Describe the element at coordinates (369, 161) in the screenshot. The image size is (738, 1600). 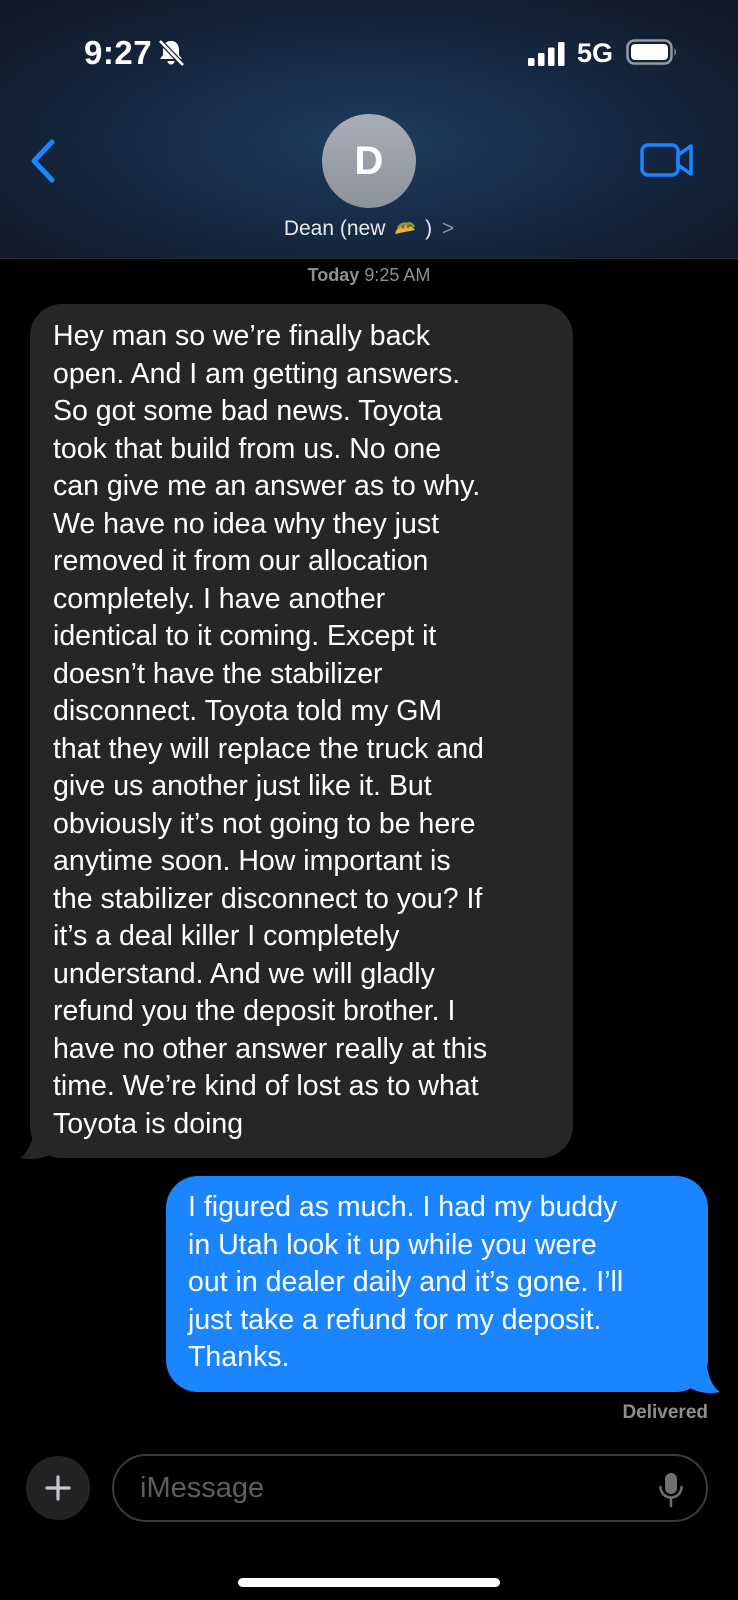
I see `avatar: D` at that location.